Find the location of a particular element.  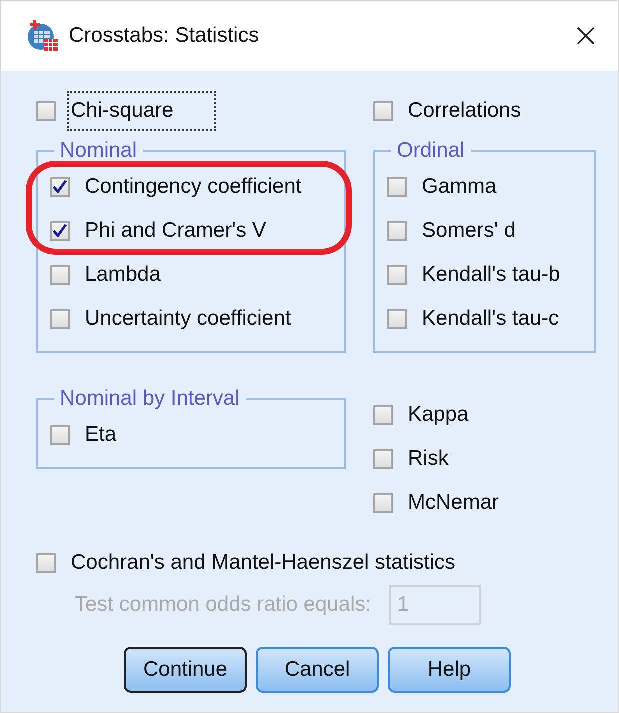

option-label: Kappa is located at coordinates (438, 415).